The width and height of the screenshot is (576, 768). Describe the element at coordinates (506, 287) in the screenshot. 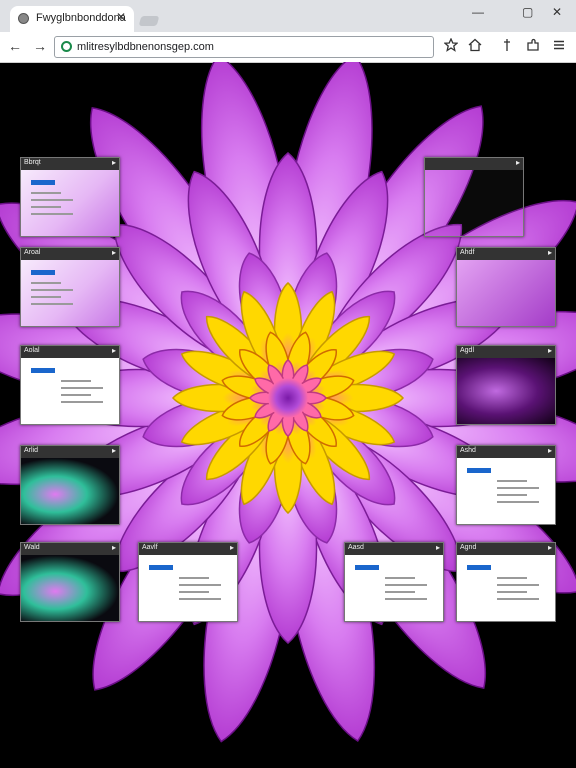

I see `window-thumbnail: Ahdf ▸` at that location.